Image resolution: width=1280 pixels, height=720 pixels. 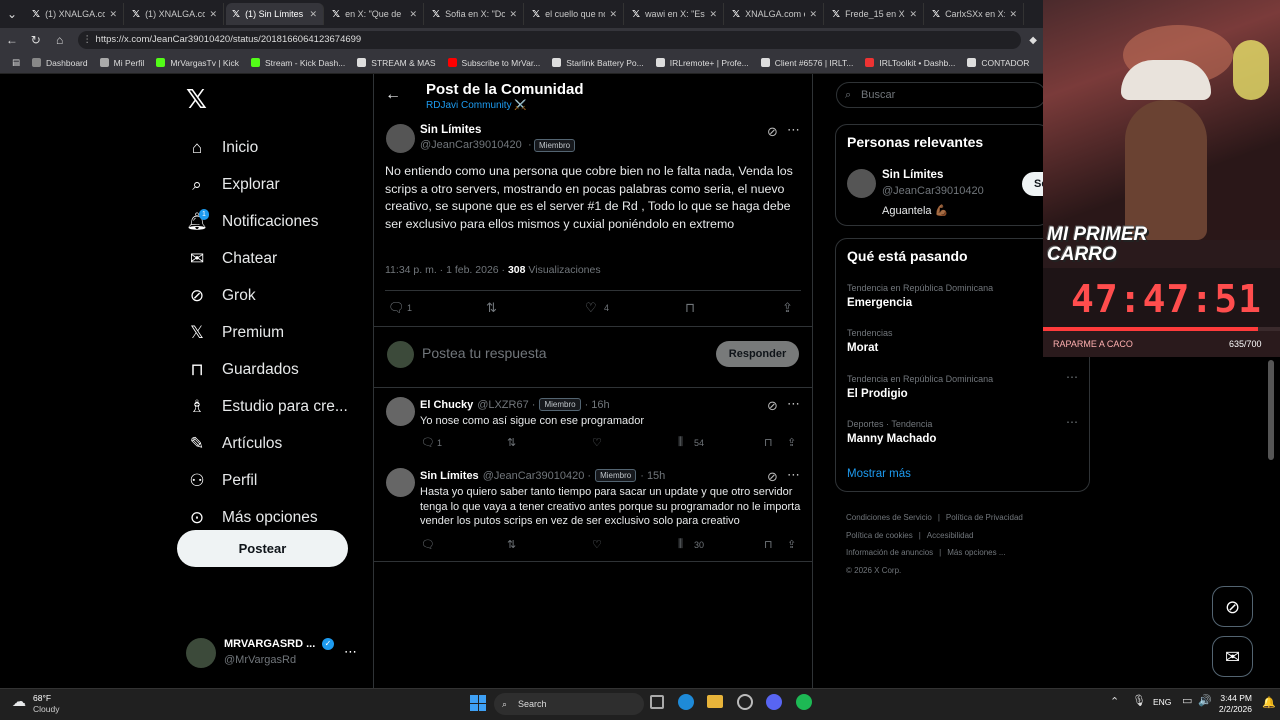 What do you see at coordinates (375, 14) in the screenshot?
I see `browser-tab: 𝕏en X: "Que de ✕` at bounding box center [375, 14].